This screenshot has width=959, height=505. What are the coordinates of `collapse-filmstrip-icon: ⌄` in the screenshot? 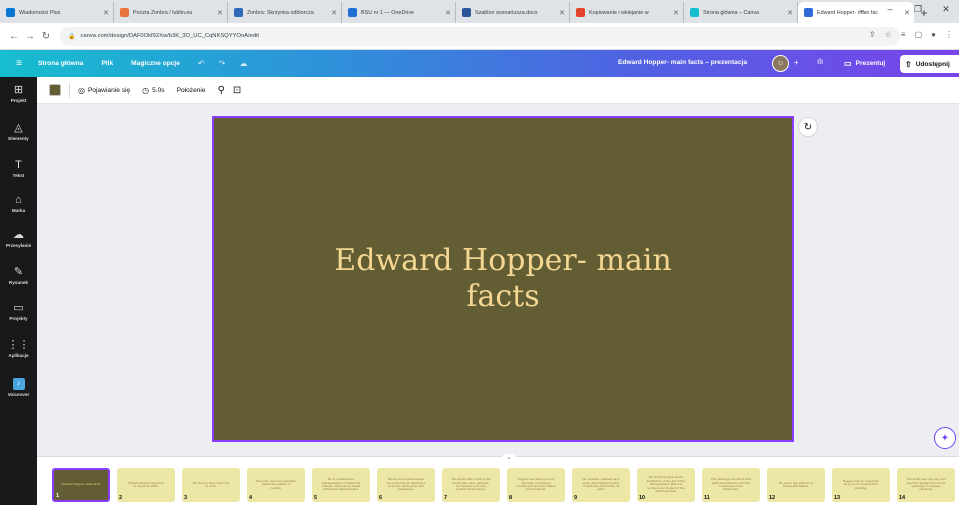 It's located at (509, 458).